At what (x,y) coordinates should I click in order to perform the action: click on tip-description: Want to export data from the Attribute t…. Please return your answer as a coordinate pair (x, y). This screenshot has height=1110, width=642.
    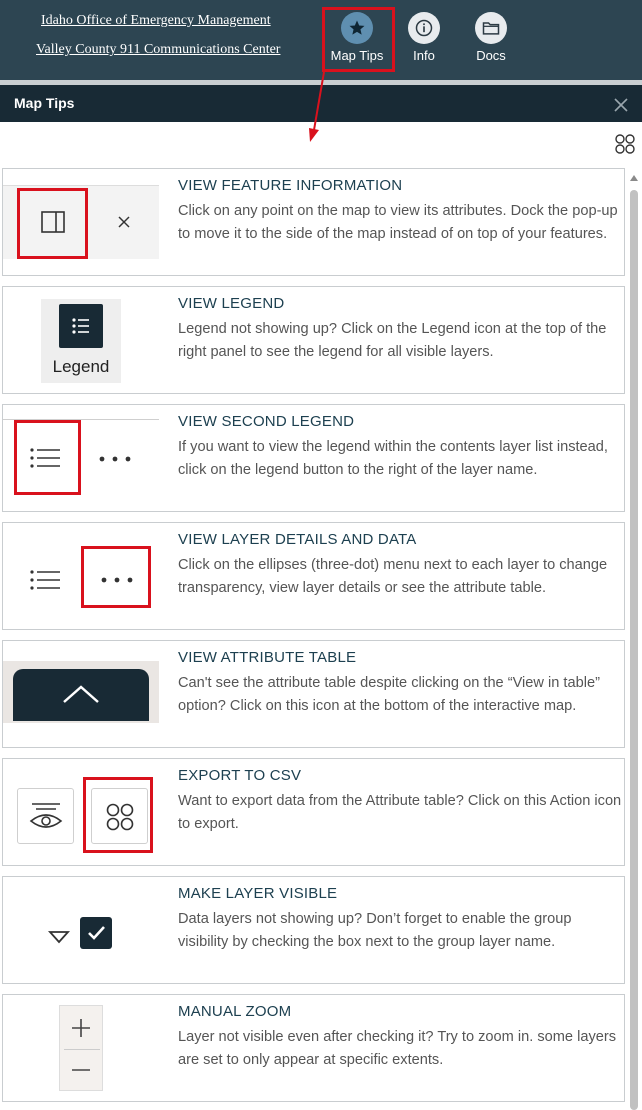
    Looking at the image, I should click on (400, 812).